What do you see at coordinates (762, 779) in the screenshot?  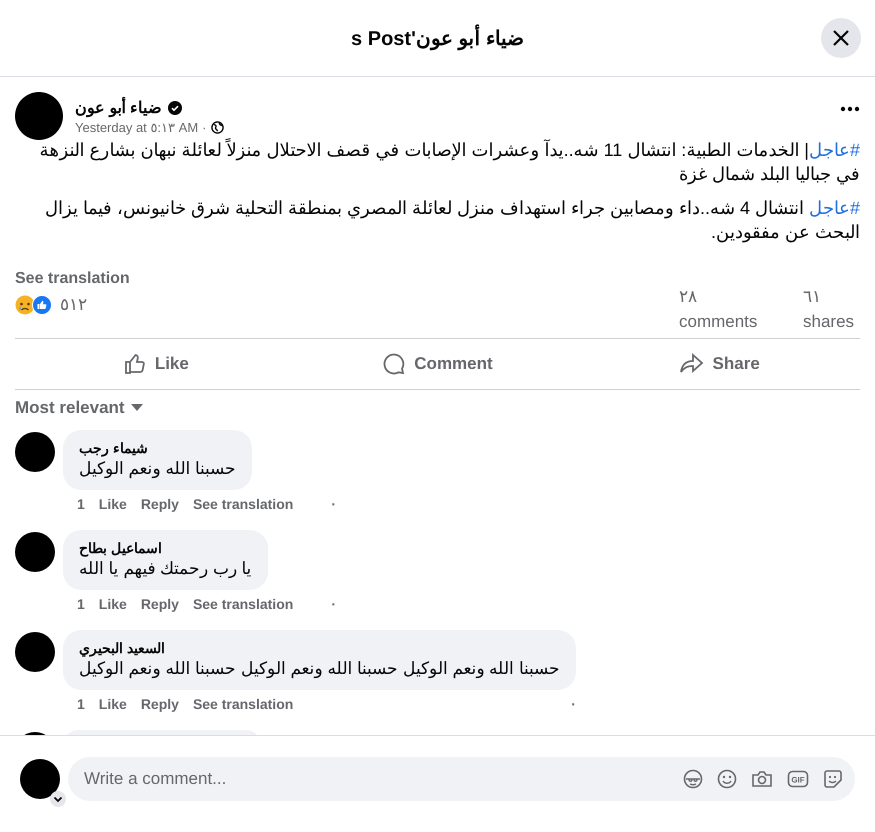 I see `camera-icon` at bounding box center [762, 779].